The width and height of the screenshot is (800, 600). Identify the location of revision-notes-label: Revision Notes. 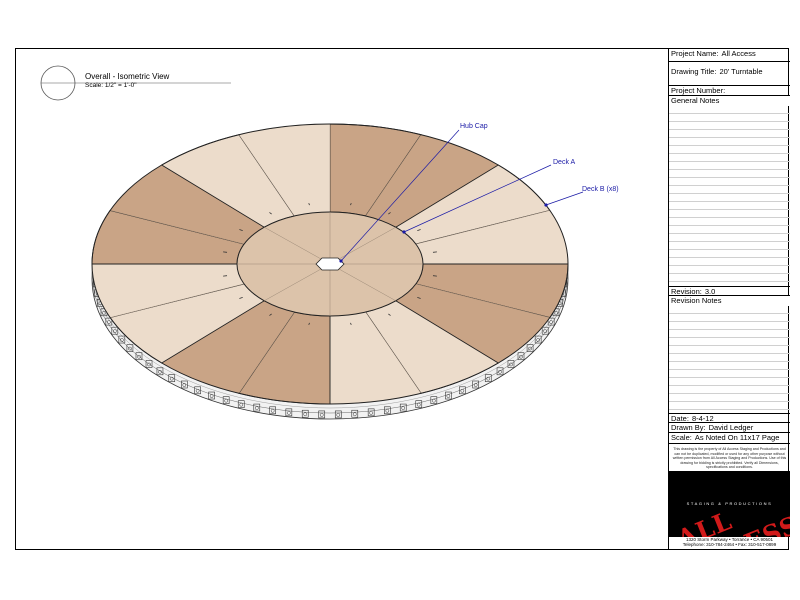
(729, 301).